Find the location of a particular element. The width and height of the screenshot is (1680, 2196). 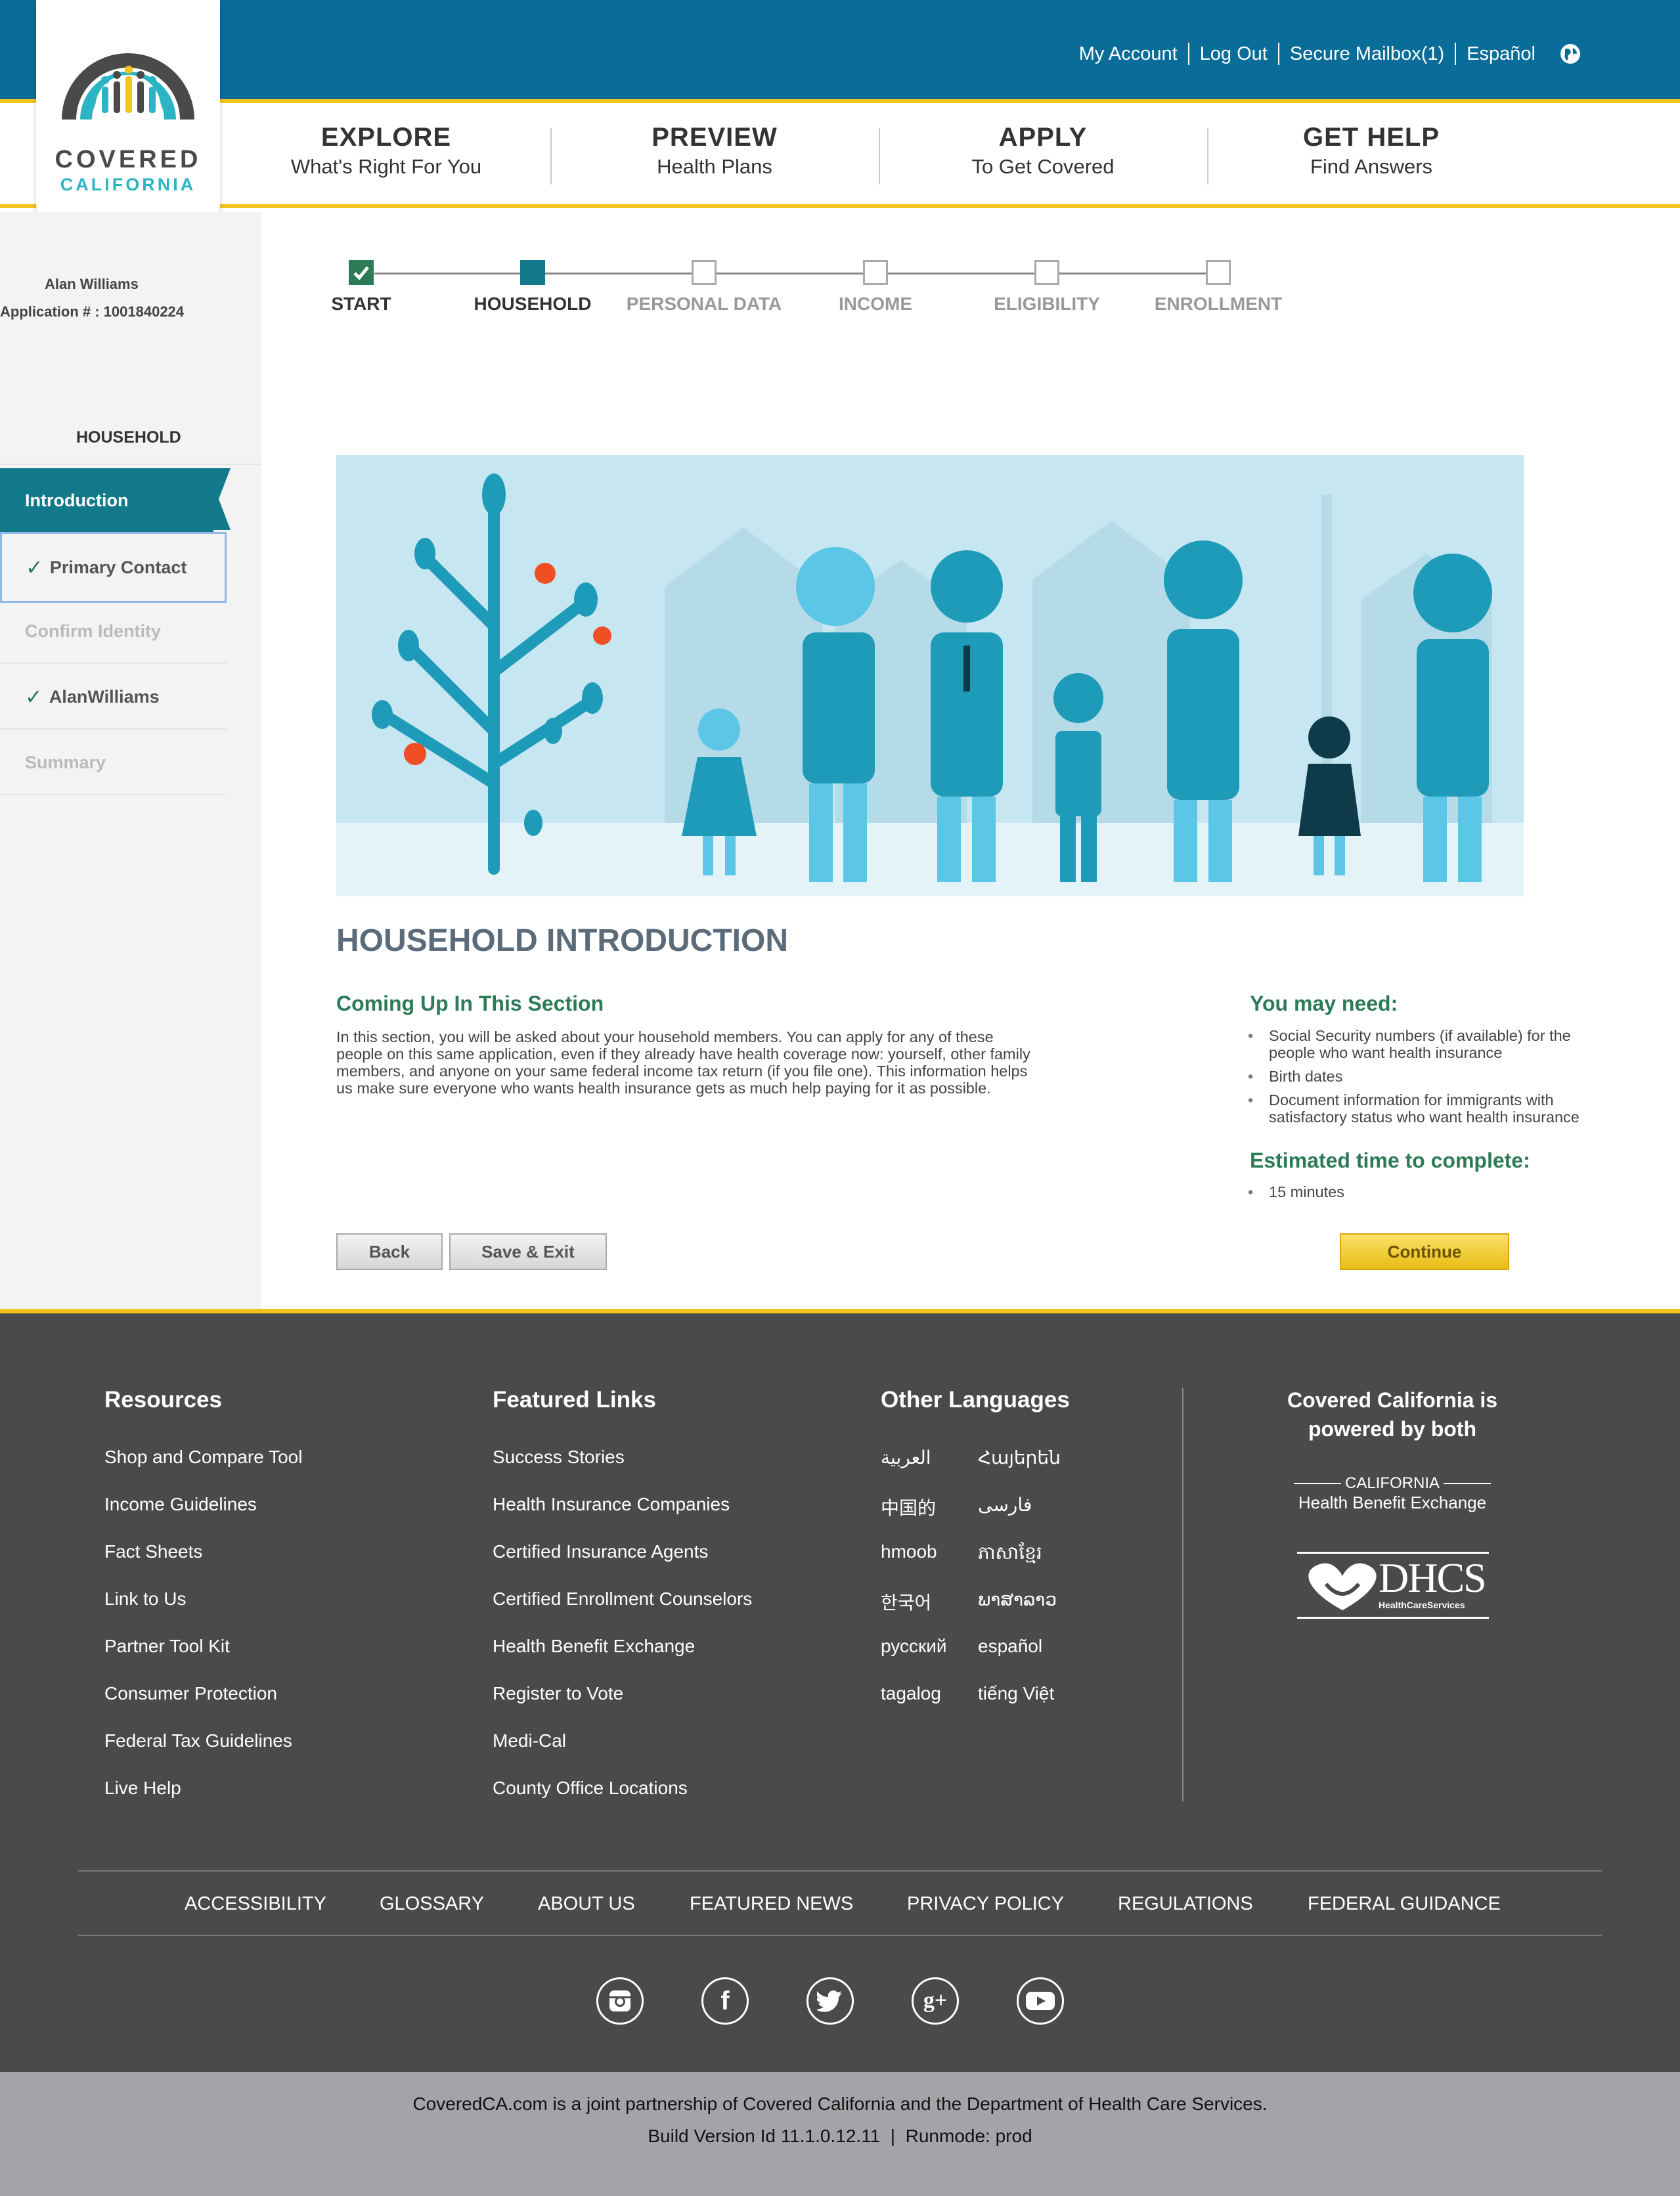

facebook-icon: f is located at coordinates (725, 2001).